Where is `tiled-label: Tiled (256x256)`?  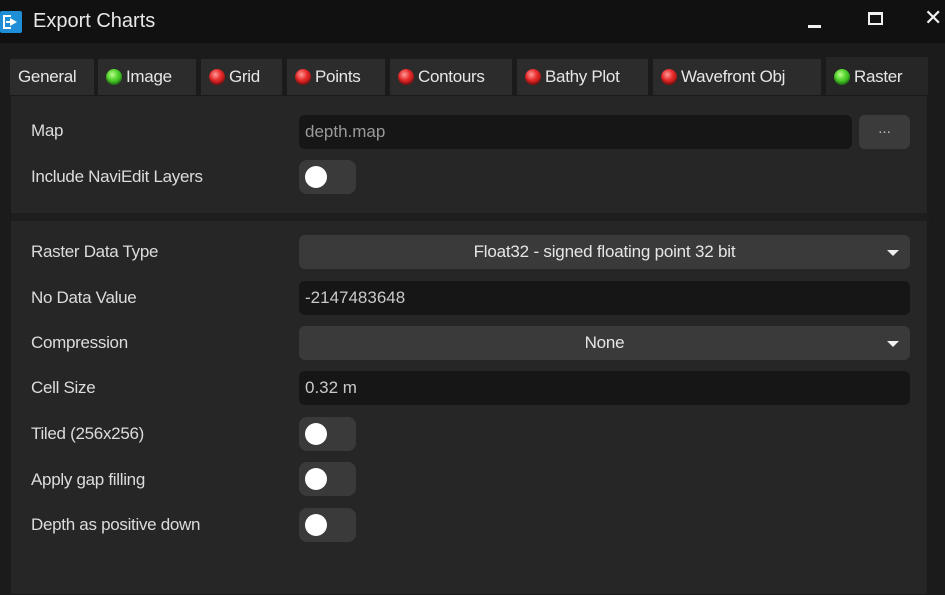 tiled-label: Tiled (256x256) is located at coordinates (87, 433).